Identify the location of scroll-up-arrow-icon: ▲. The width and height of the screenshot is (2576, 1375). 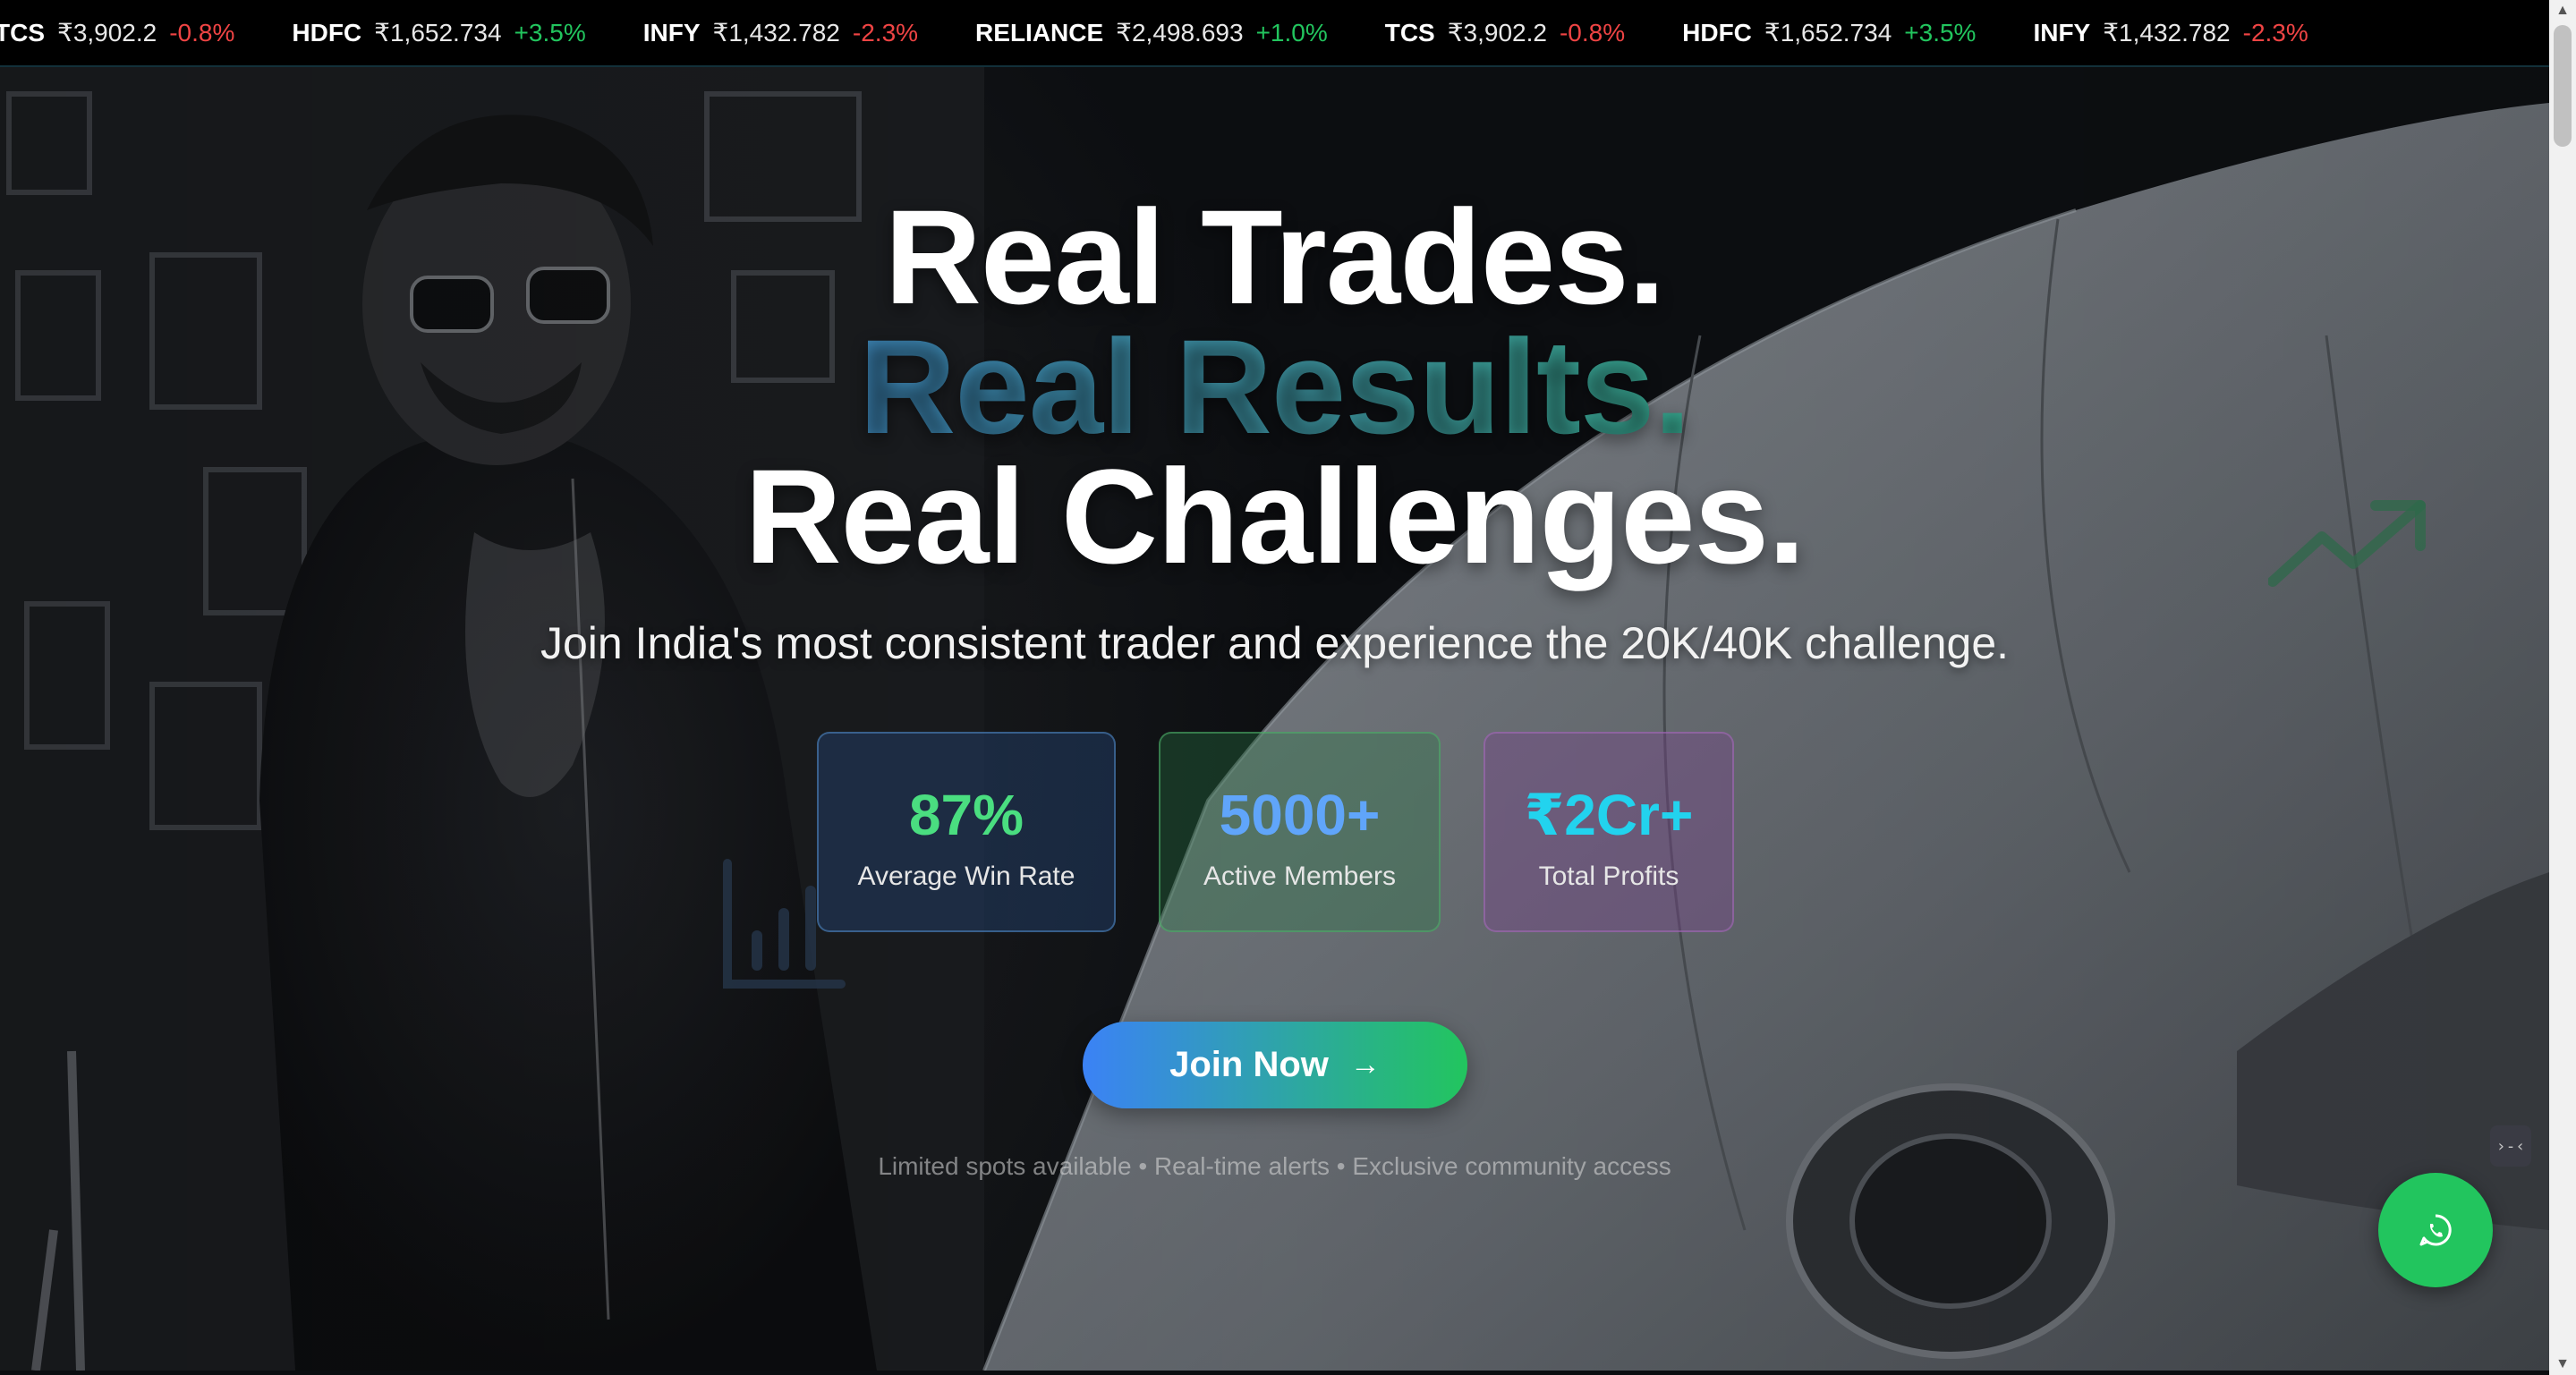
(2562, 10).